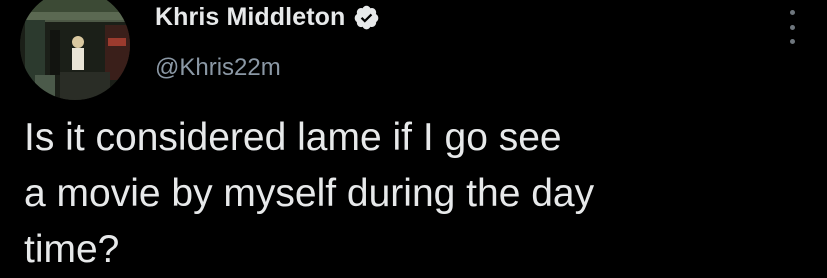 Image resolution: width=827 pixels, height=278 pixels. Describe the element at coordinates (366, 17) in the screenshot. I see `verified-badge-icon` at that location.